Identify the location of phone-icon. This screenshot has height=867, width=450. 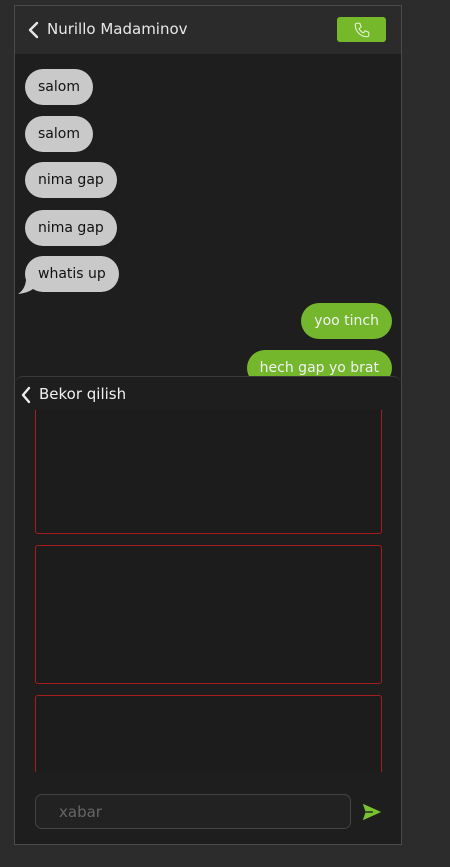
(361, 29).